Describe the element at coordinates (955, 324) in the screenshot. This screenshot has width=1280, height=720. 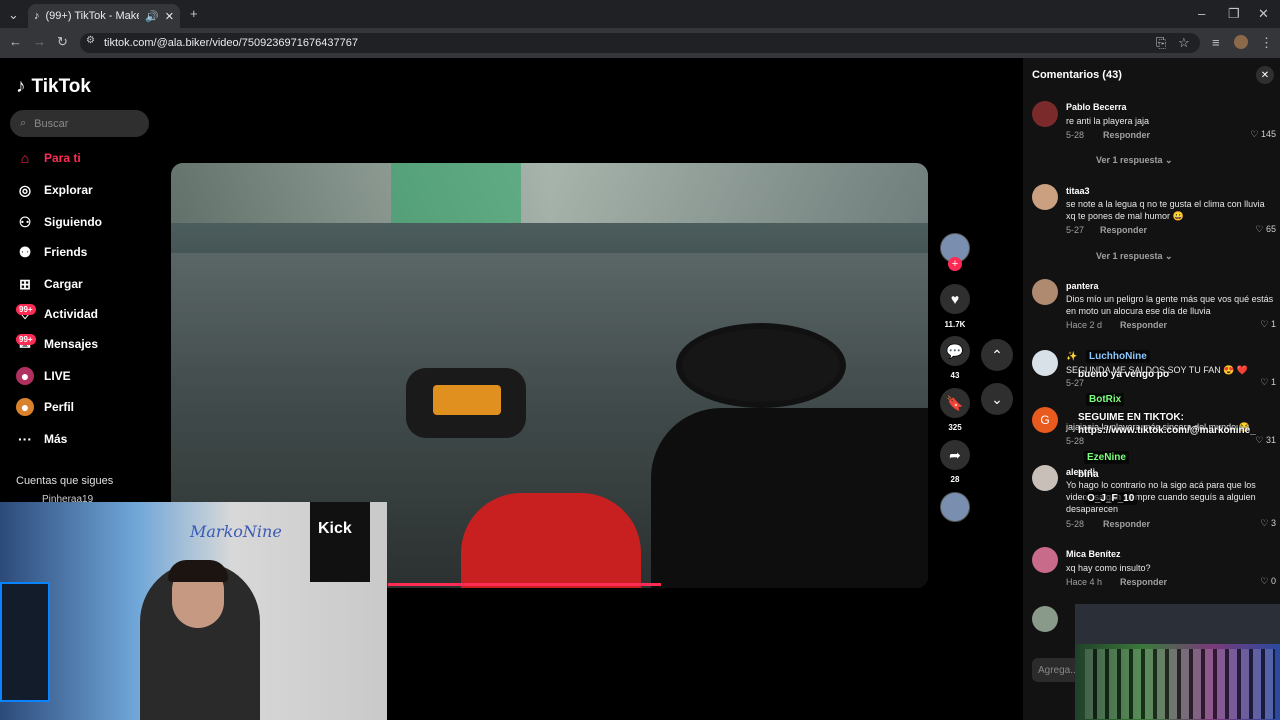
I see `like-count: 11.7K` at that location.